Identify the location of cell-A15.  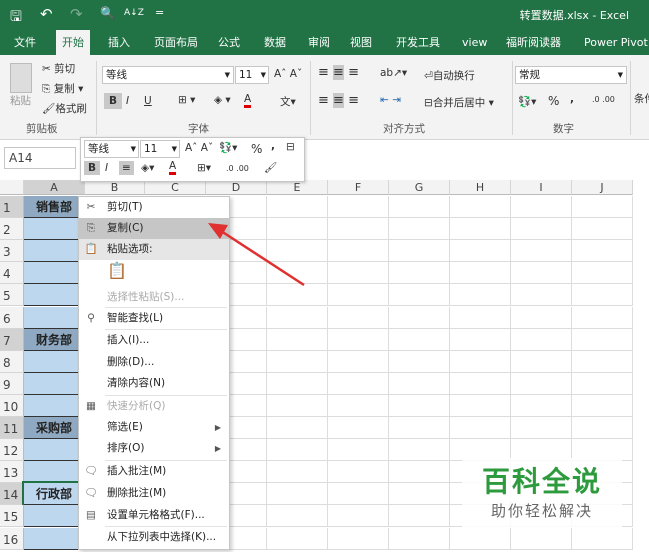
(54, 516).